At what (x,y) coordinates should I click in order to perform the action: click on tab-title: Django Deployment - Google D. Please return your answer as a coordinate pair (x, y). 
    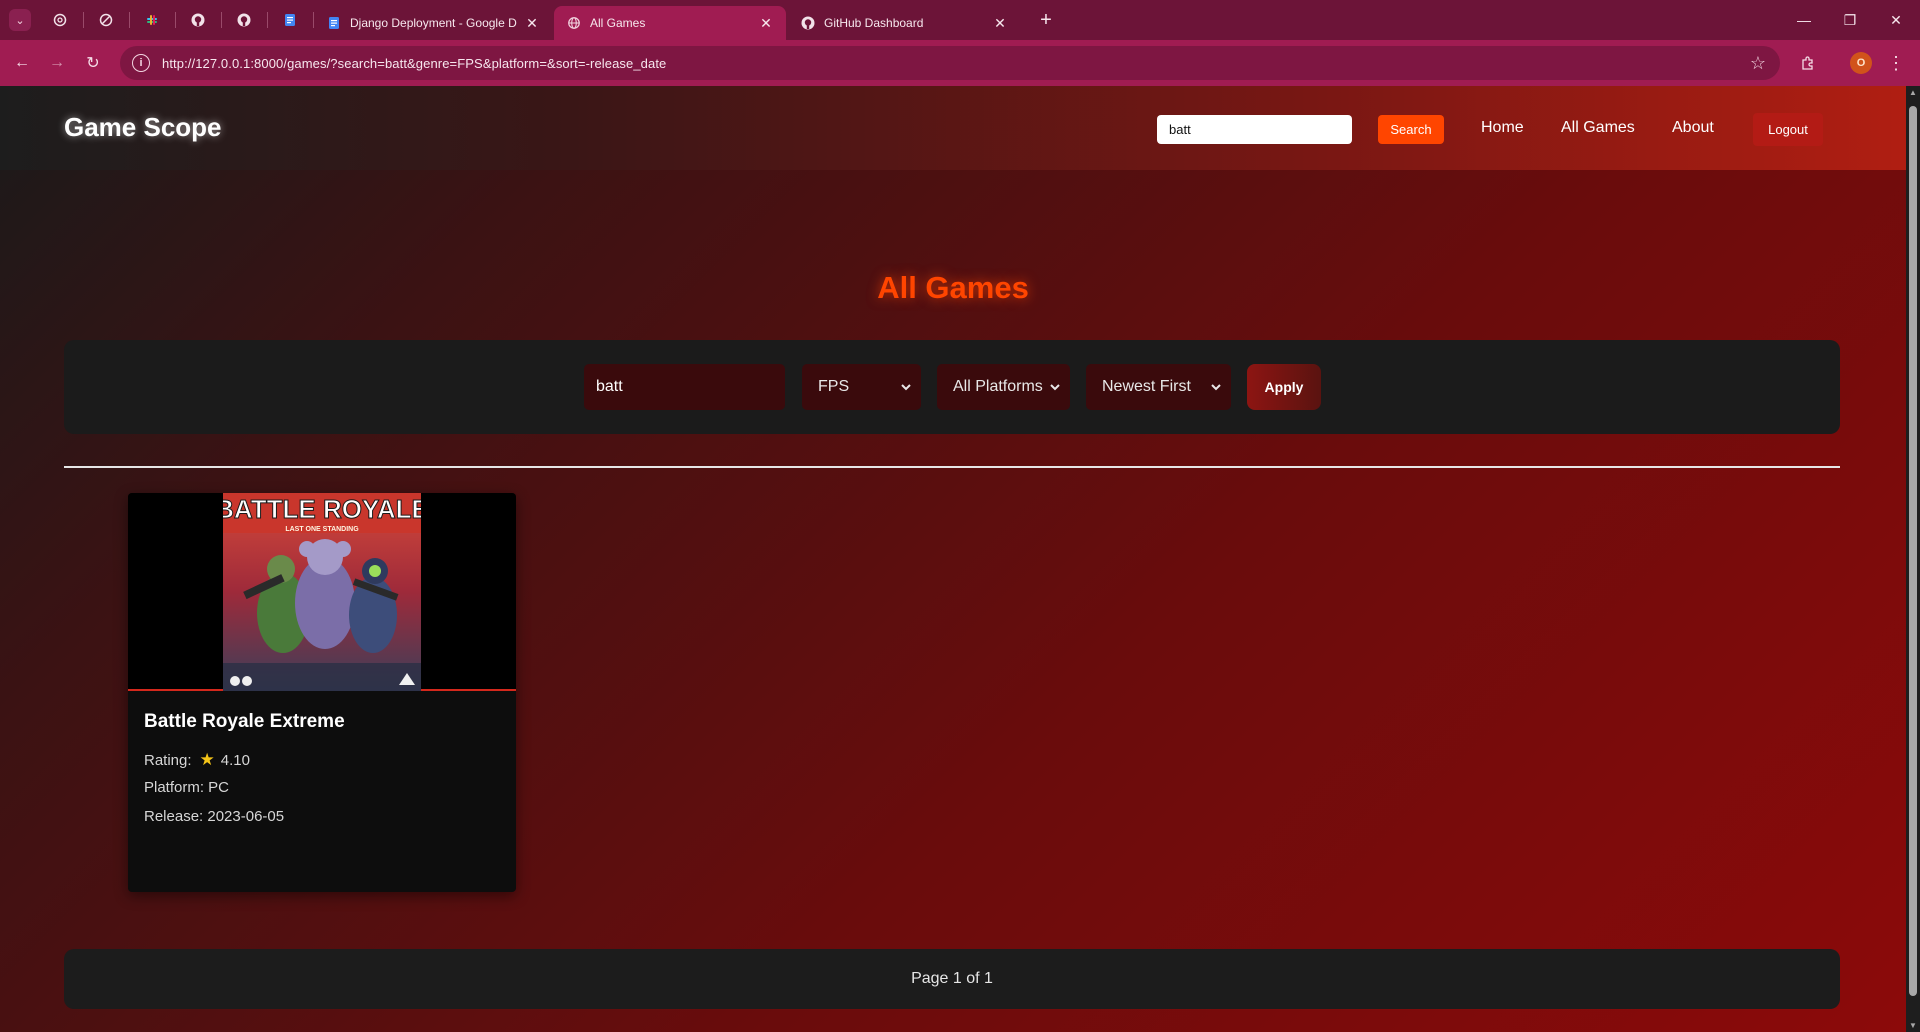
    Looking at the image, I should click on (433, 23).